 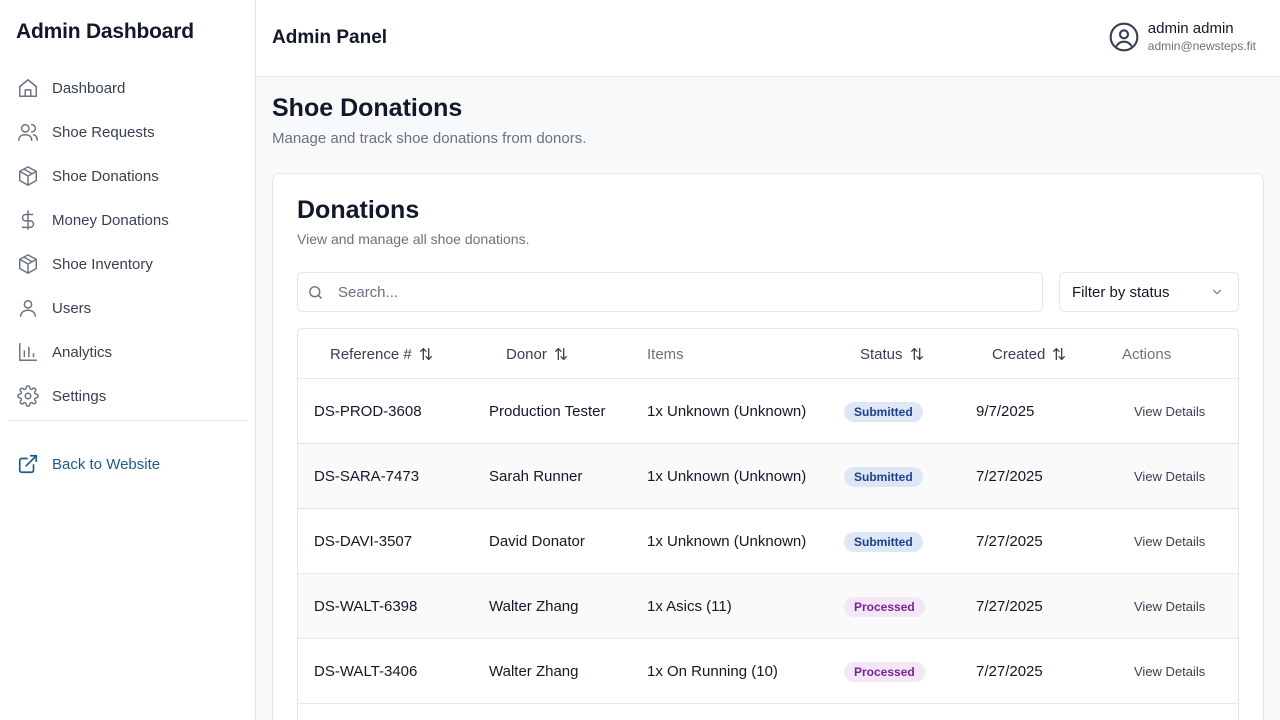 What do you see at coordinates (537, 541) in the screenshot?
I see `cell-donor: David Donator` at bounding box center [537, 541].